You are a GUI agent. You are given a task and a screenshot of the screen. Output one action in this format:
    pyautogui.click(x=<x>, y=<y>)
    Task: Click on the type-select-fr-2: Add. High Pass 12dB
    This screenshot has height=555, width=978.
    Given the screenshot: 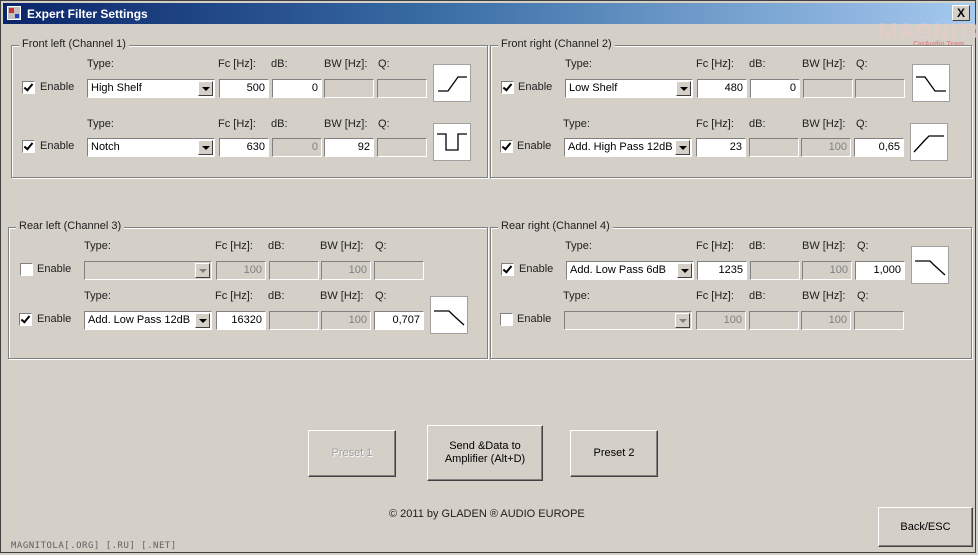 What is the action you would take?
    pyautogui.click(x=628, y=147)
    